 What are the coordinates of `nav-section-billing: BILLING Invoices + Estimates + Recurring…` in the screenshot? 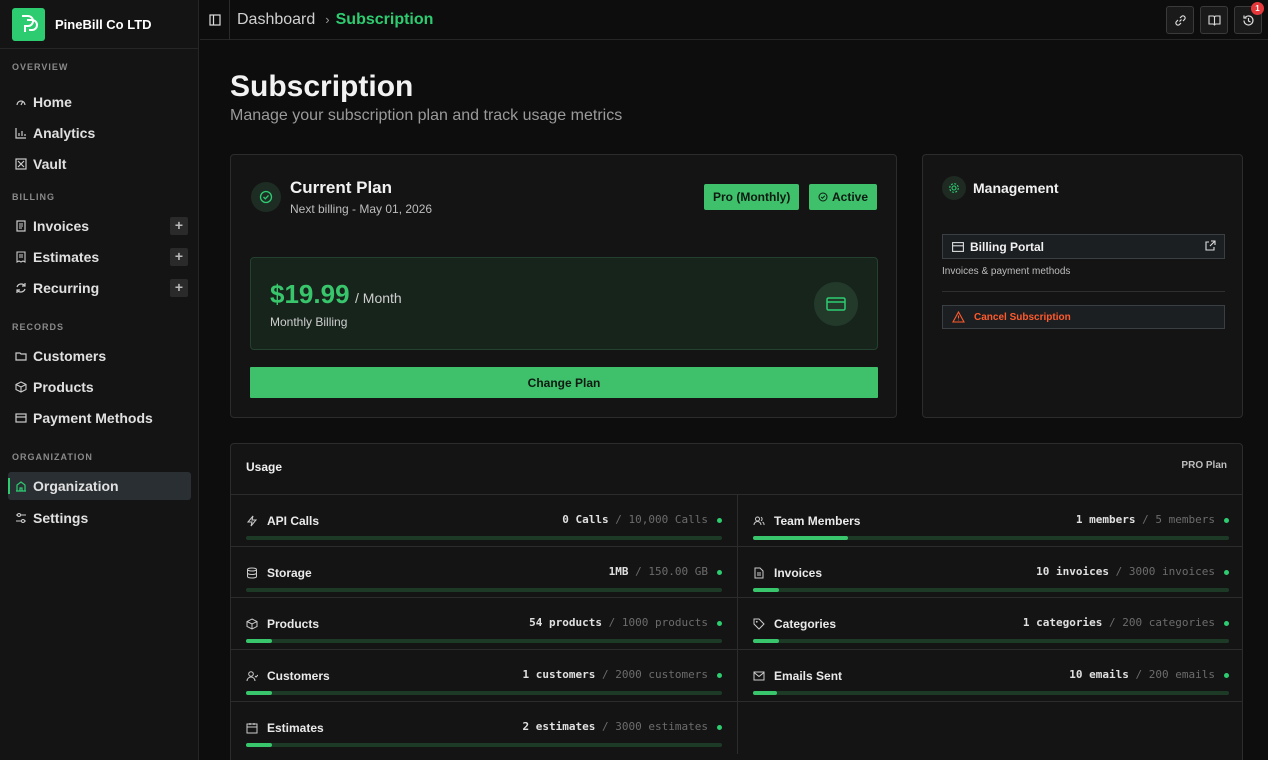 It's located at (99, 247).